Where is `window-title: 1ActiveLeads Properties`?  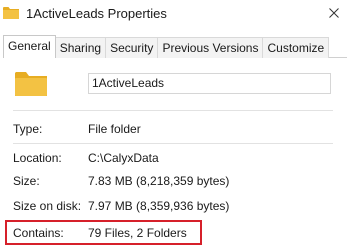
window-title: 1ActiveLeads Properties is located at coordinates (96, 13).